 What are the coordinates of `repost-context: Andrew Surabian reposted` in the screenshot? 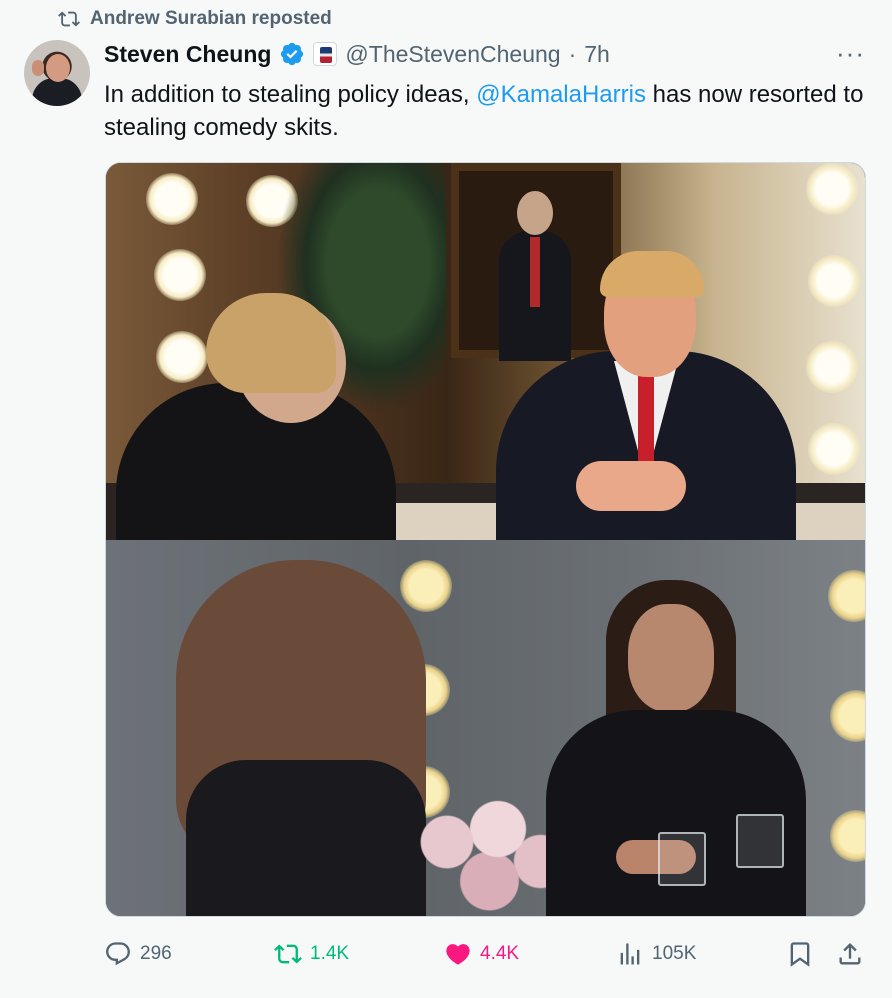 It's located at (195, 19).